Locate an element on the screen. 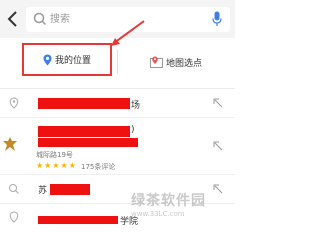 The width and height of the screenshot is (320, 240). review-count: 175条评论 is located at coordinates (98, 167).